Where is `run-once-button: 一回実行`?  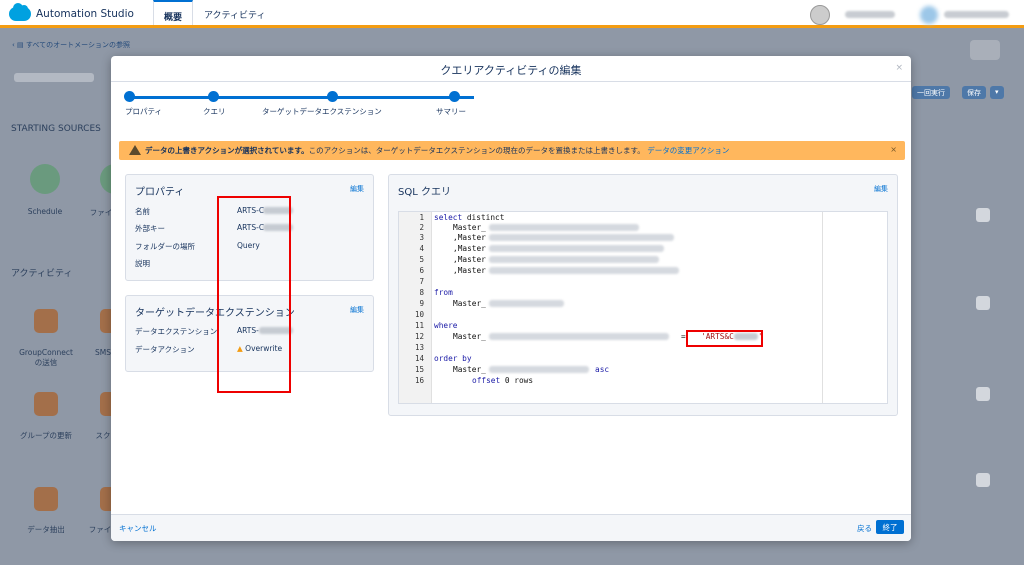
run-once-button: 一回実行 is located at coordinates (931, 92).